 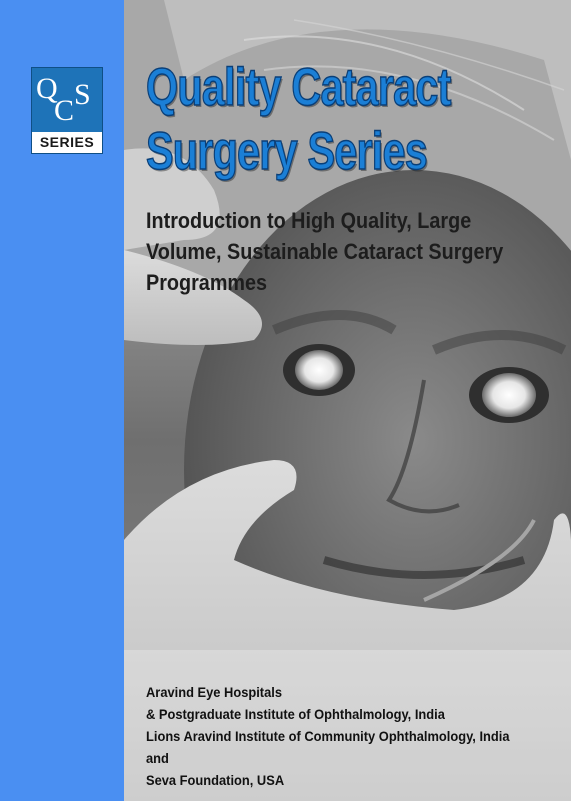 What do you see at coordinates (207, 282) in the screenshot?
I see `subtitle-line-3: Programmes` at bounding box center [207, 282].